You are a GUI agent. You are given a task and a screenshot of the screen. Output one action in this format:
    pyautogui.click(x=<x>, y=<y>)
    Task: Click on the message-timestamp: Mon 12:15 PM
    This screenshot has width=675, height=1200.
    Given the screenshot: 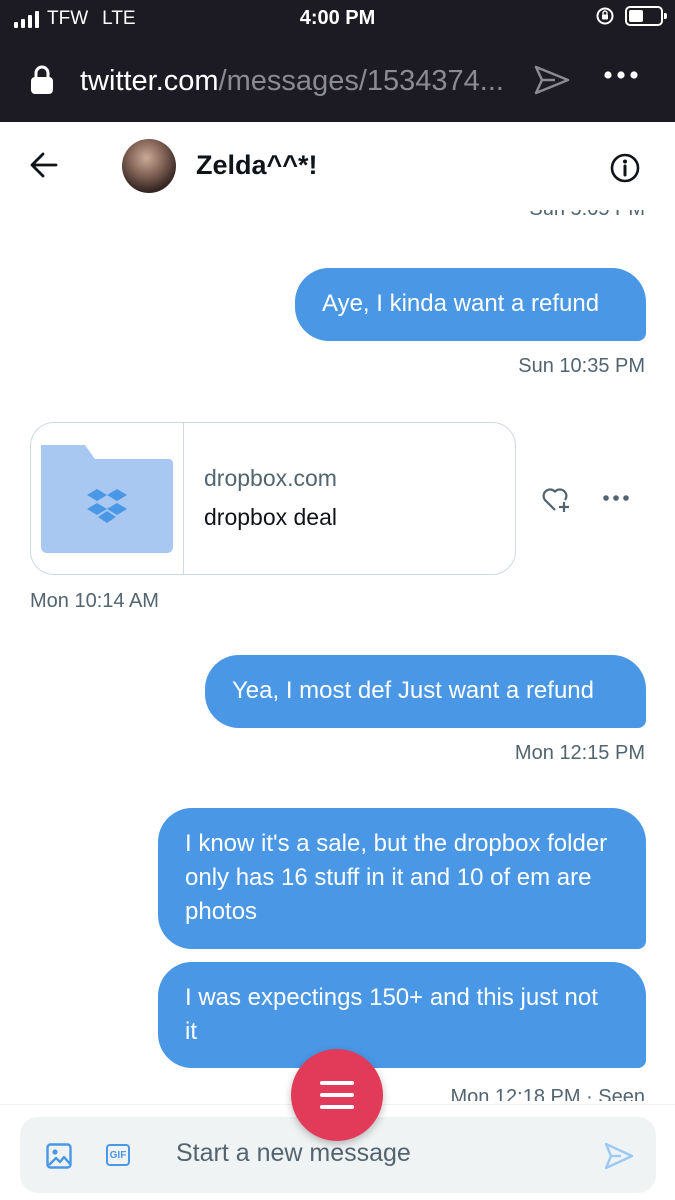 What is the action you would take?
    pyautogui.click(x=579, y=753)
    